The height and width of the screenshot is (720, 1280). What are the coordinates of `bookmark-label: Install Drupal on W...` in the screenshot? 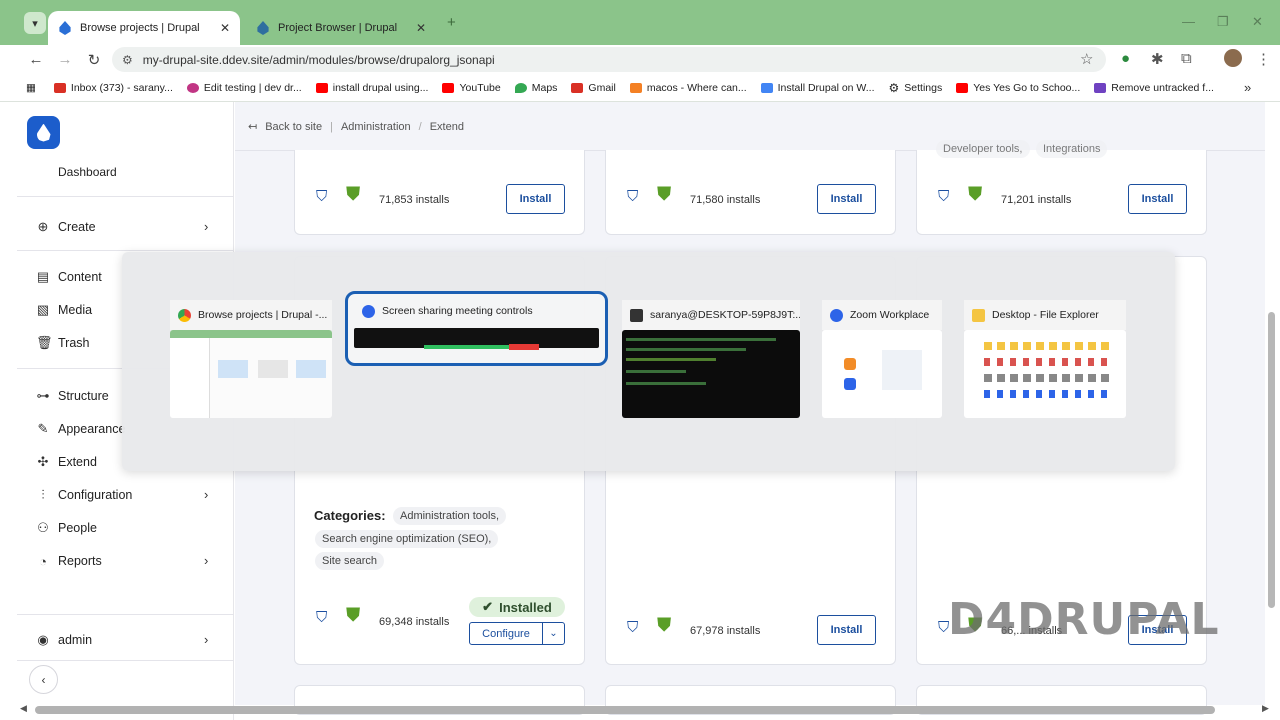 It's located at (826, 88).